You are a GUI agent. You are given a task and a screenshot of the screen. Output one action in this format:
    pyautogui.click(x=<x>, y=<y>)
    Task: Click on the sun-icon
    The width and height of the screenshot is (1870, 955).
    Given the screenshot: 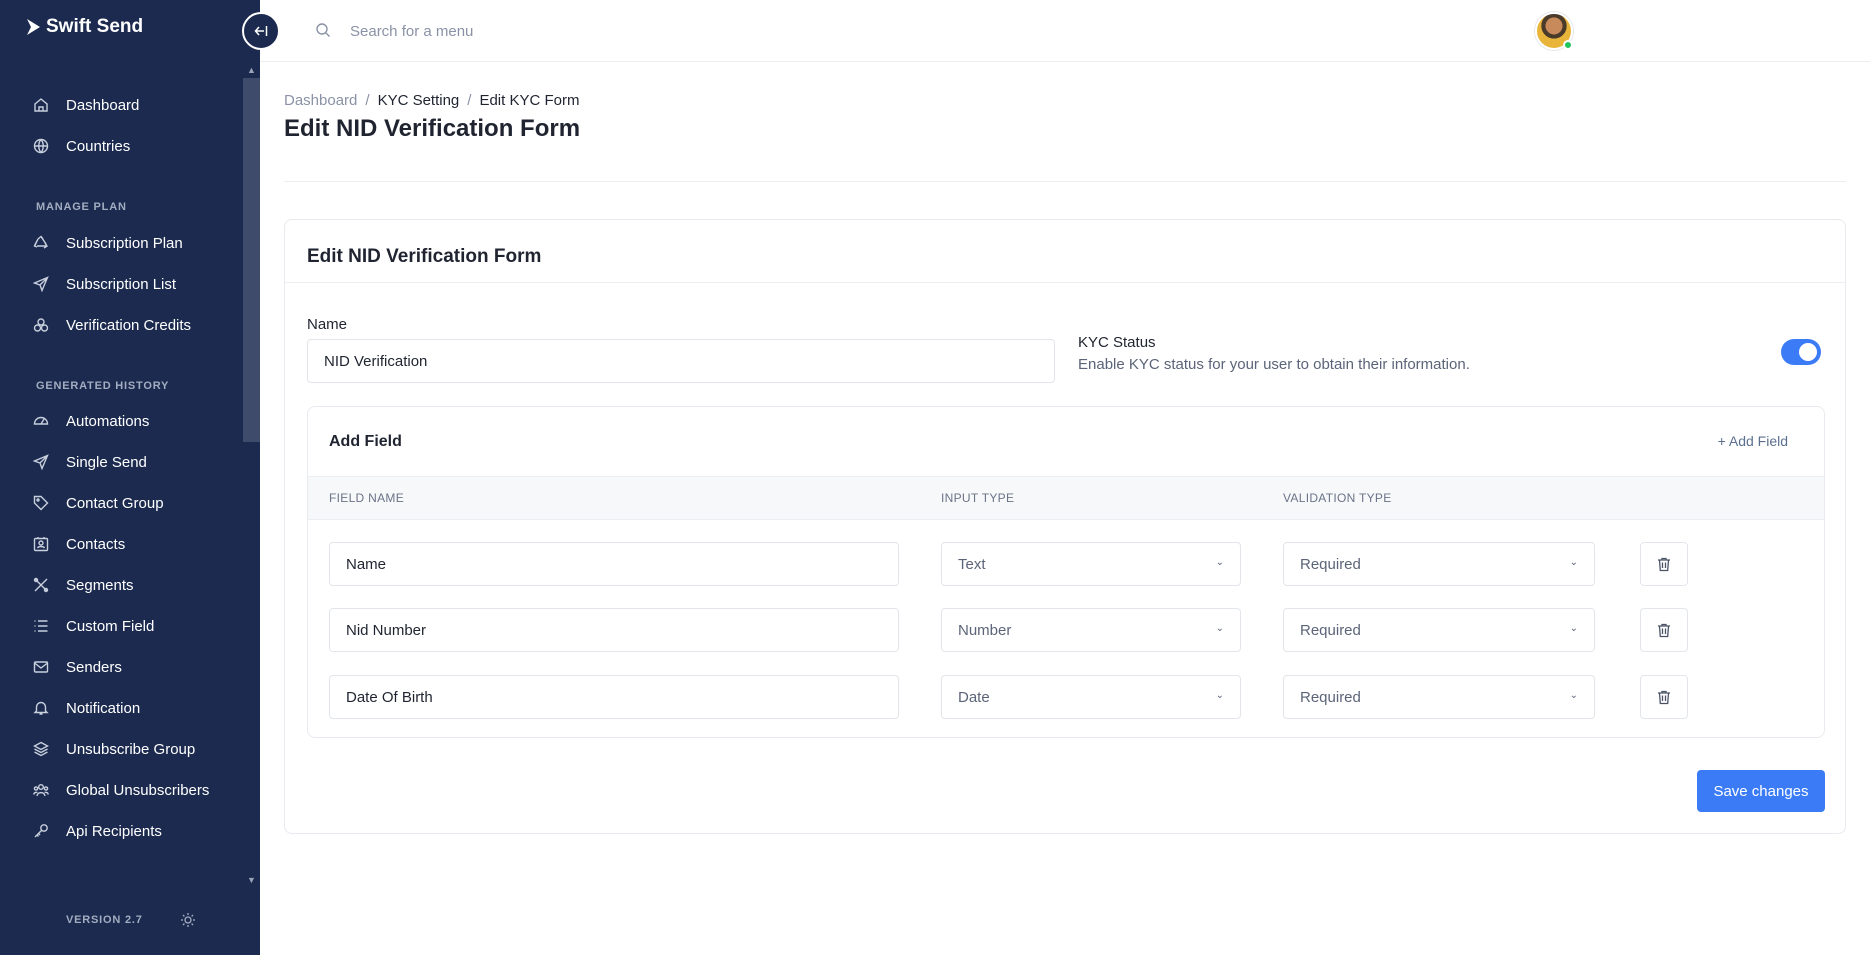 What is the action you would take?
    pyautogui.click(x=188, y=922)
    